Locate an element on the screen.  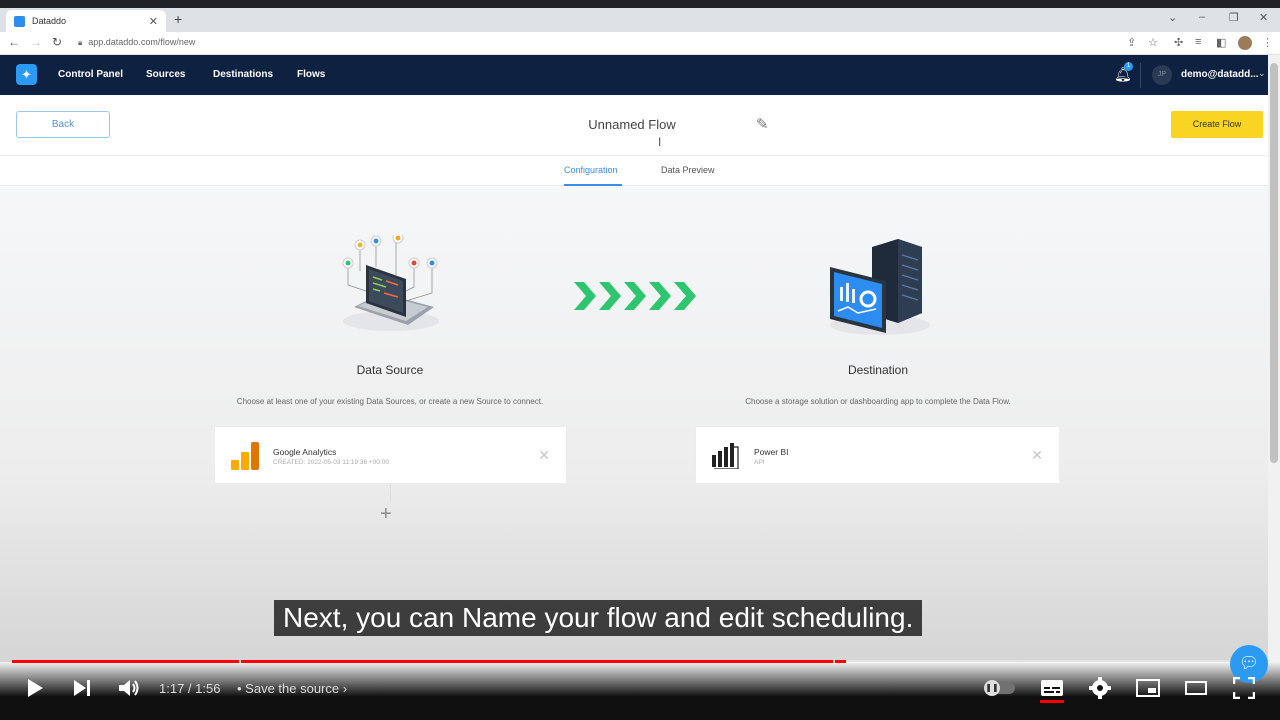
next-video-icon is located at coordinates (82, 688).